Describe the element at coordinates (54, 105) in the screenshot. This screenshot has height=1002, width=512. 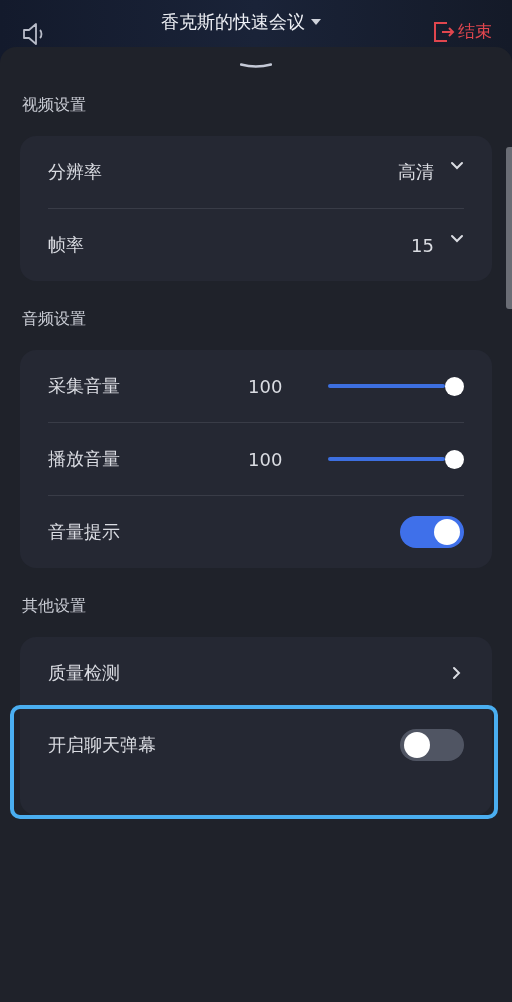
I see `section-title: 视频设置` at that location.